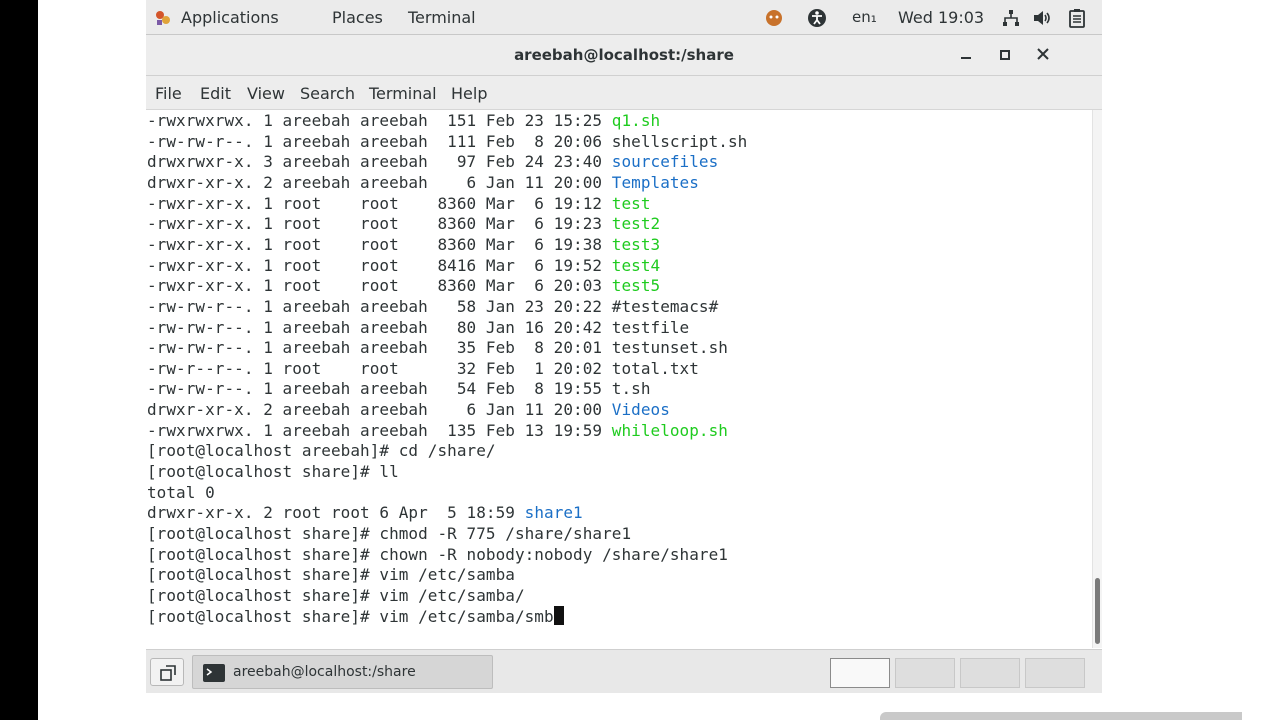 Image resolution: width=1280 pixels, height=720 pixels. What do you see at coordinates (266, 93) in the screenshot?
I see `menu-view: View` at bounding box center [266, 93].